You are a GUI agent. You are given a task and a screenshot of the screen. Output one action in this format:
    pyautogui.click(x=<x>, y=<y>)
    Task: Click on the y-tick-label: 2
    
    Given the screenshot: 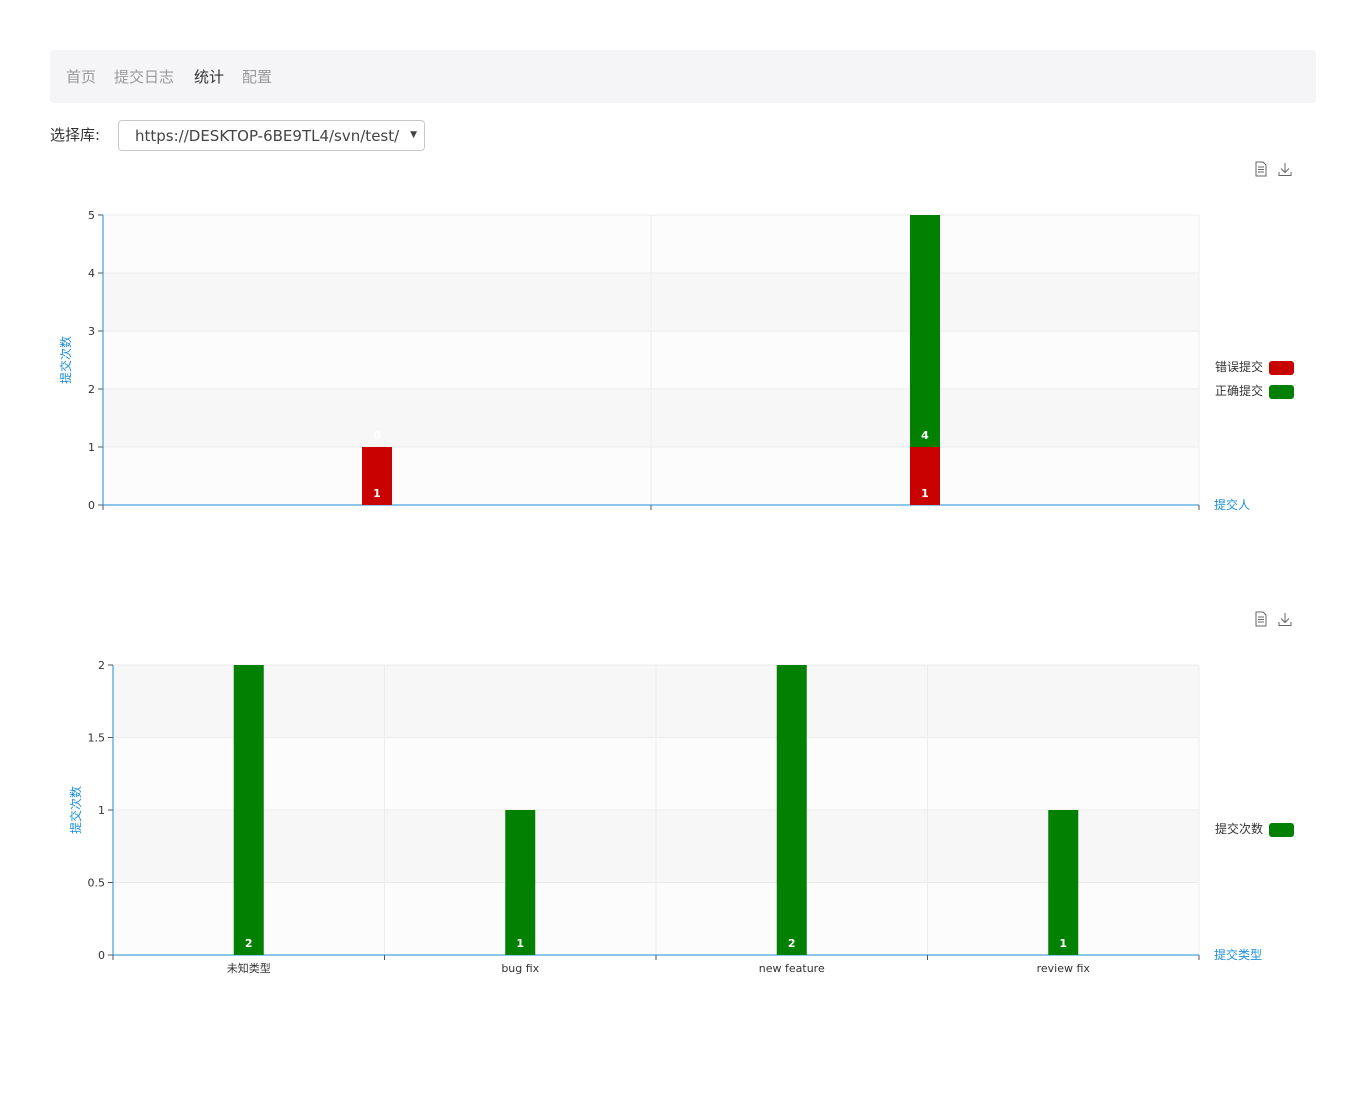 What is the action you would take?
    pyautogui.click(x=101, y=665)
    